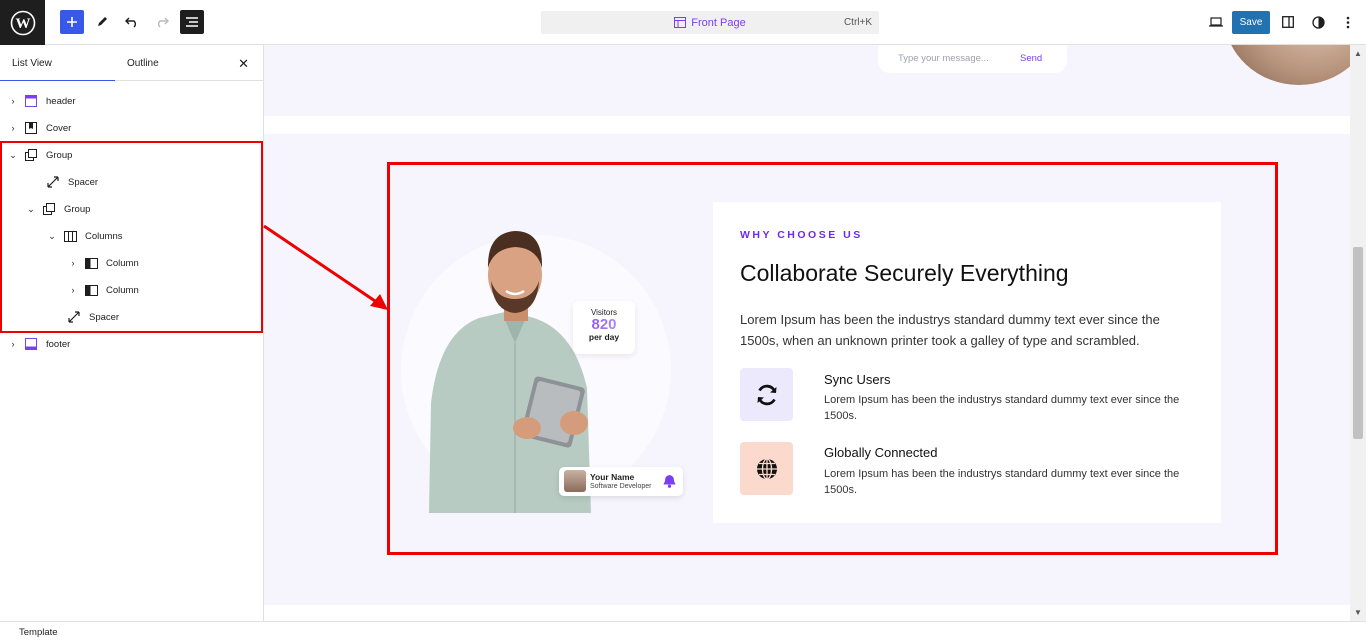 Image resolution: width=1366 pixels, height=641 pixels. Describe the element at coordinates (42, 101) in the screenshot. I see `list-item-header: › header` at that location.